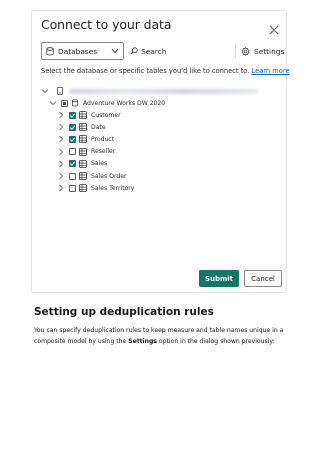  What do you see at coordinates (142, 341) in the screenshot?
I see `settings-emphasis: Settings` at bounding box center [142, 341].